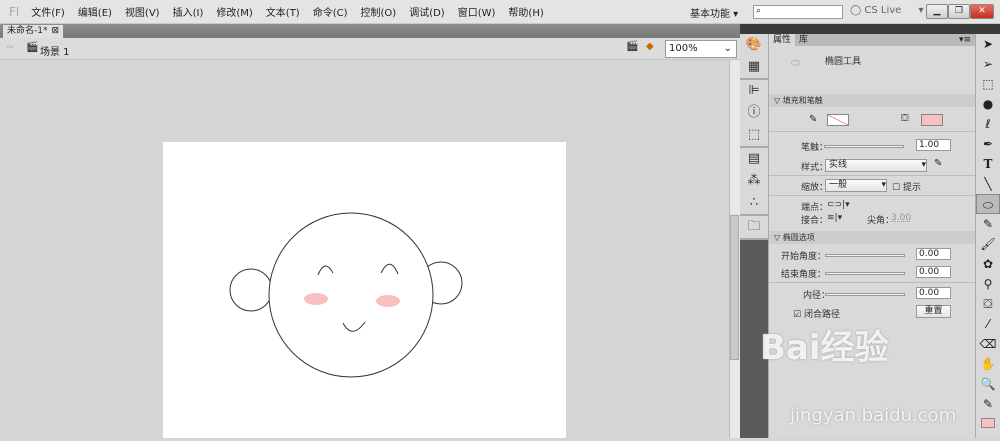  I want to click on components-icon: ⁂, so click(754, 181).